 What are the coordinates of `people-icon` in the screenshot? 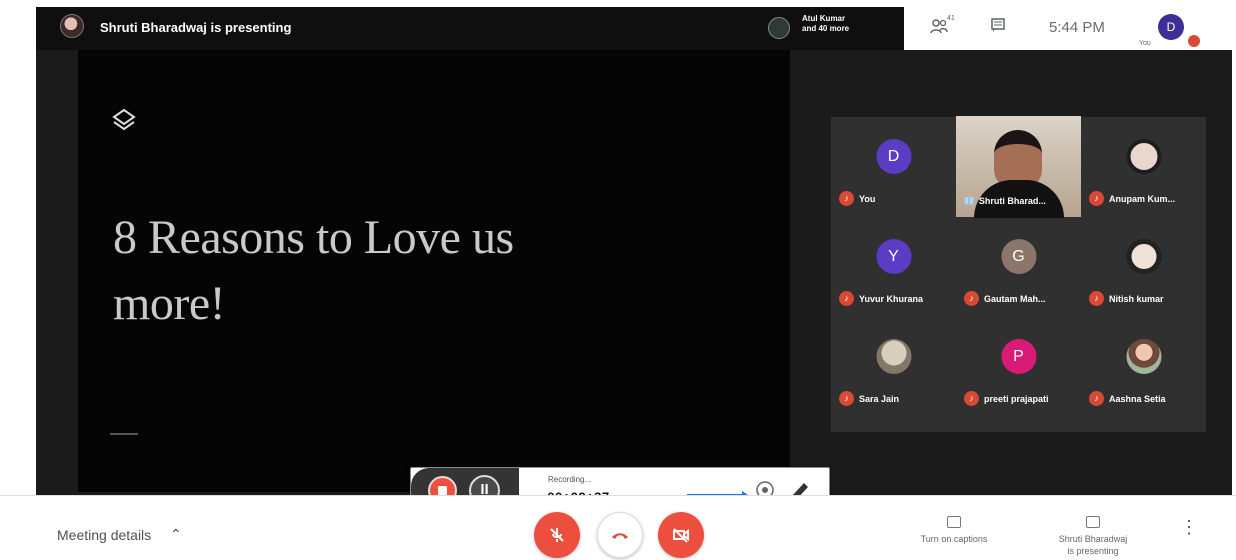 It's located at (939, 27).